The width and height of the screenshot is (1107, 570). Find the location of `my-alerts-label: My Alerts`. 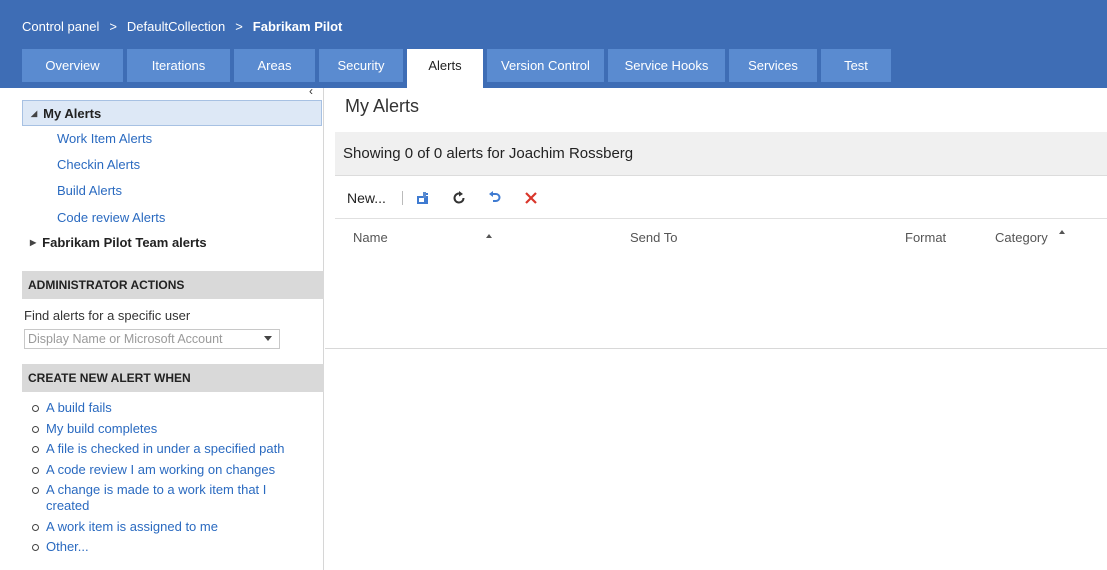

my-alerts-label: My Alerts is located at coordinates (72, 113).